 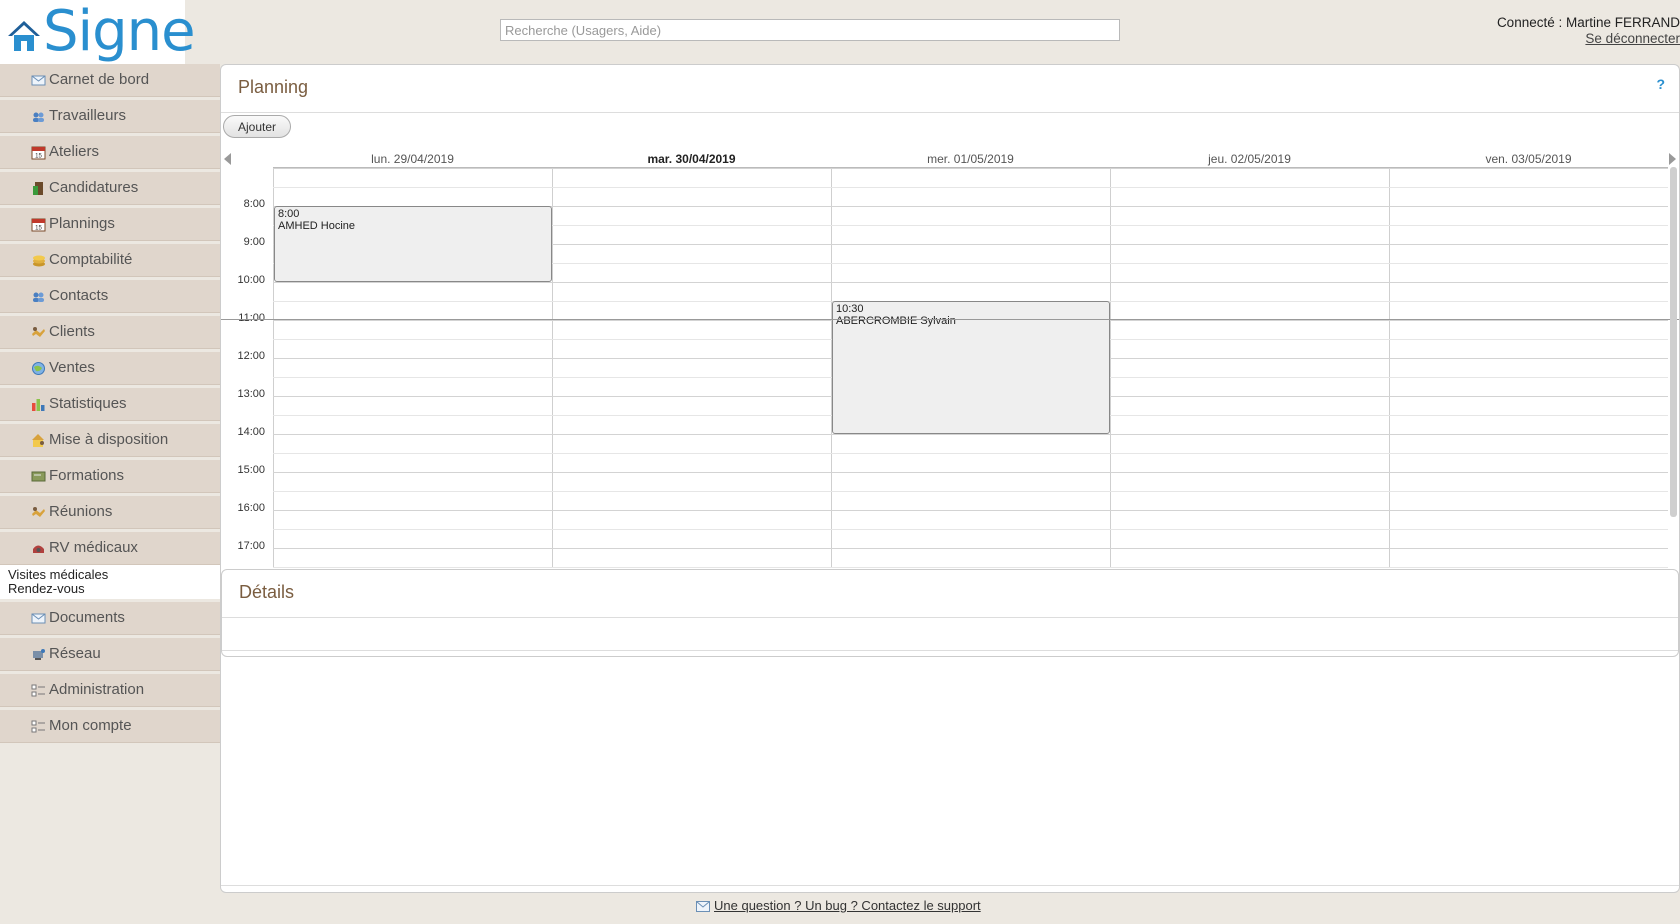 What do you see at coordinates (81, 511) in the screenshot?
I see `sidebar-item-label: Réunions` at bounding box center [81, 511].